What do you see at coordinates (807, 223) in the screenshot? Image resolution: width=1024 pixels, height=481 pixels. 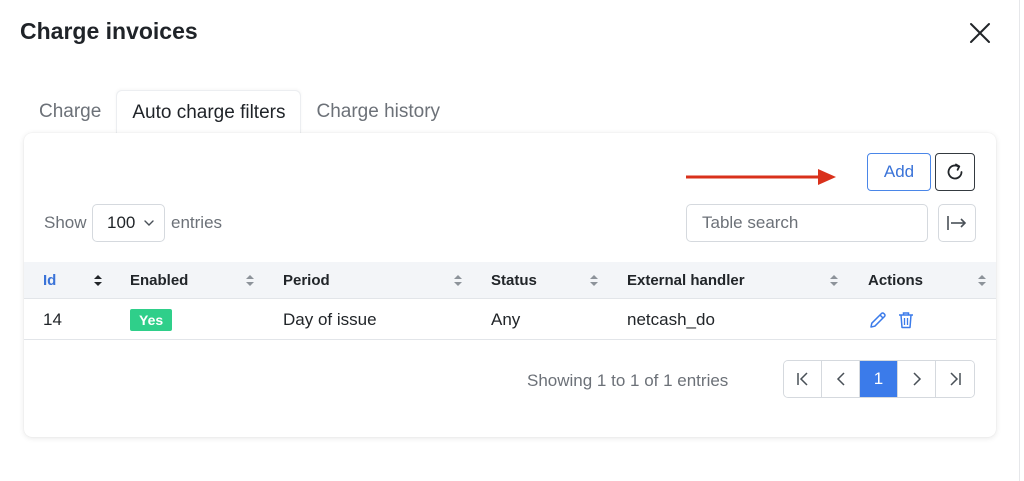 I see `table-search-input` at bounding box center [807, 223].